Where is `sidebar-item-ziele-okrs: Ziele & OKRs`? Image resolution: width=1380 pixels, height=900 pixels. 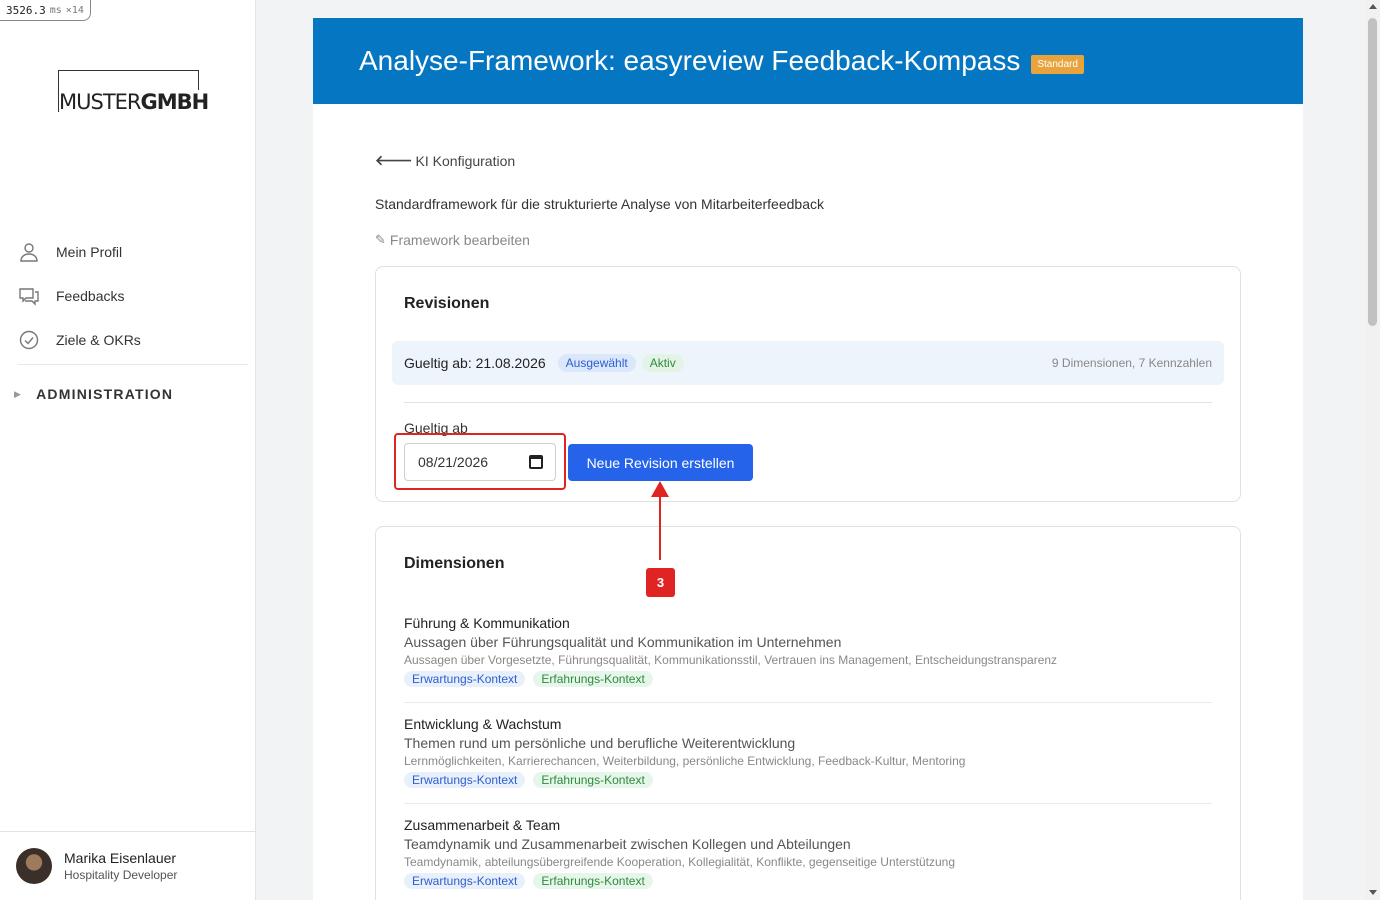 sidebar-item-ziele-okrs: Ziele & OKRs is located at coordinates (124, 340).